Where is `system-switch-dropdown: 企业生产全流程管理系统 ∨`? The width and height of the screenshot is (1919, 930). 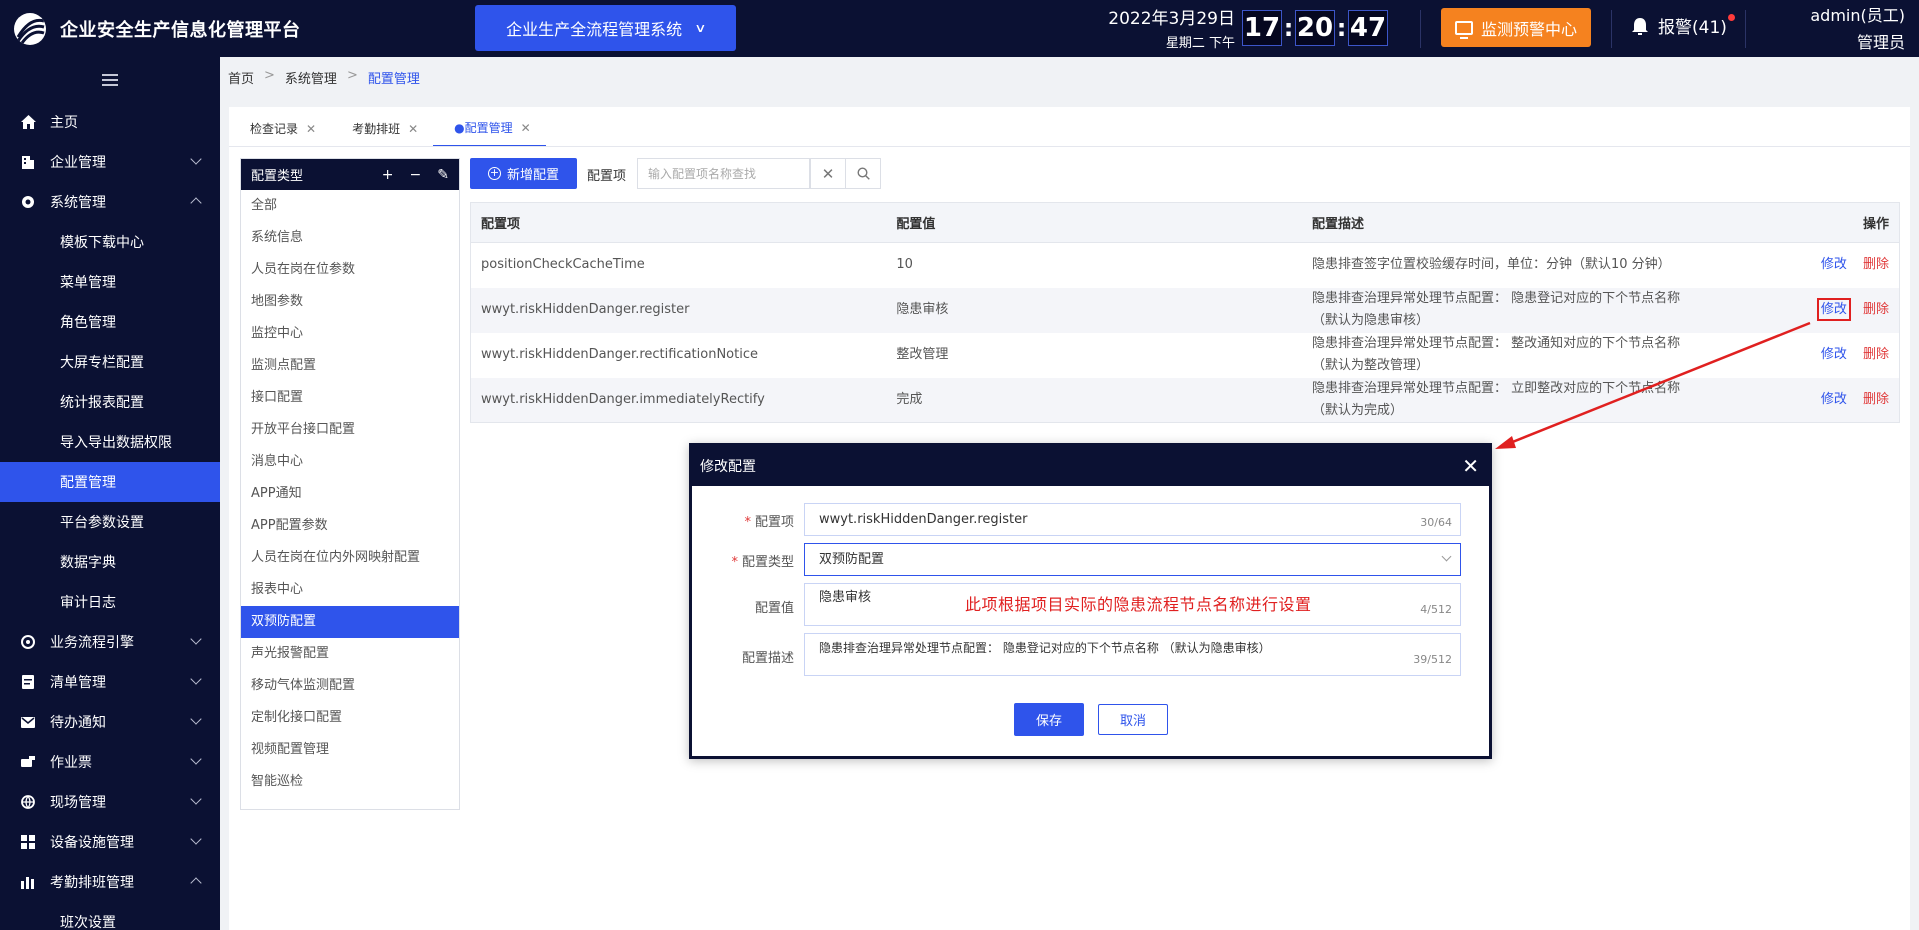
system-switch-dropdown: 企业生产全流程管理系统 ∨ is located at coordinates (605, 28).